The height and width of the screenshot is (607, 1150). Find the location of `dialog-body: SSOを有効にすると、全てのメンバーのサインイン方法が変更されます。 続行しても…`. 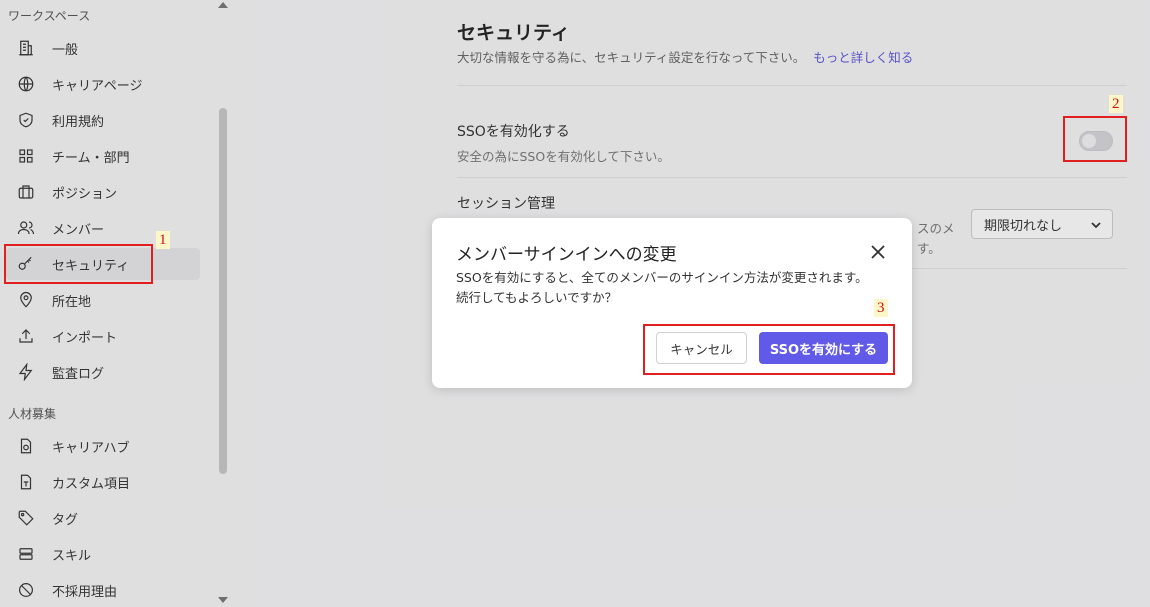

dialog-body: SSOを有効にすると、全てのメンバーのサインイン方法が変更されます。 続行しても… is located at coordinates (676, 288).